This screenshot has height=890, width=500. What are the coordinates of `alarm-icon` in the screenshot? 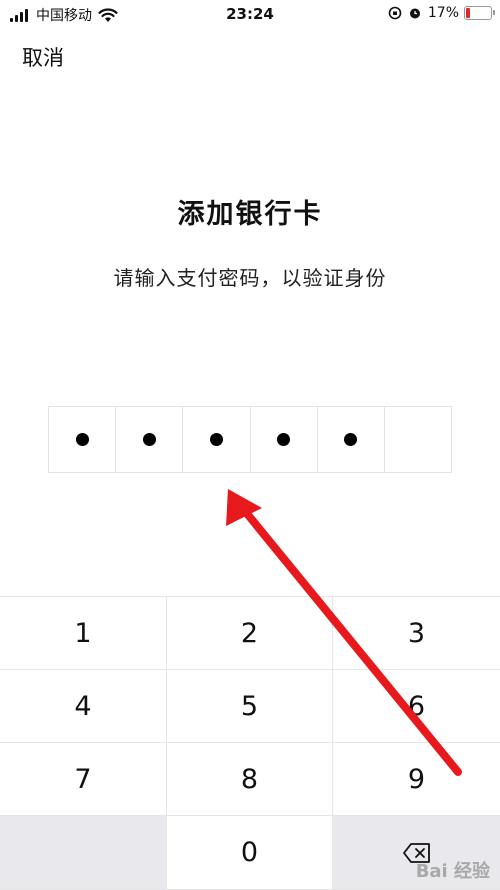 It's located at (414, 13).